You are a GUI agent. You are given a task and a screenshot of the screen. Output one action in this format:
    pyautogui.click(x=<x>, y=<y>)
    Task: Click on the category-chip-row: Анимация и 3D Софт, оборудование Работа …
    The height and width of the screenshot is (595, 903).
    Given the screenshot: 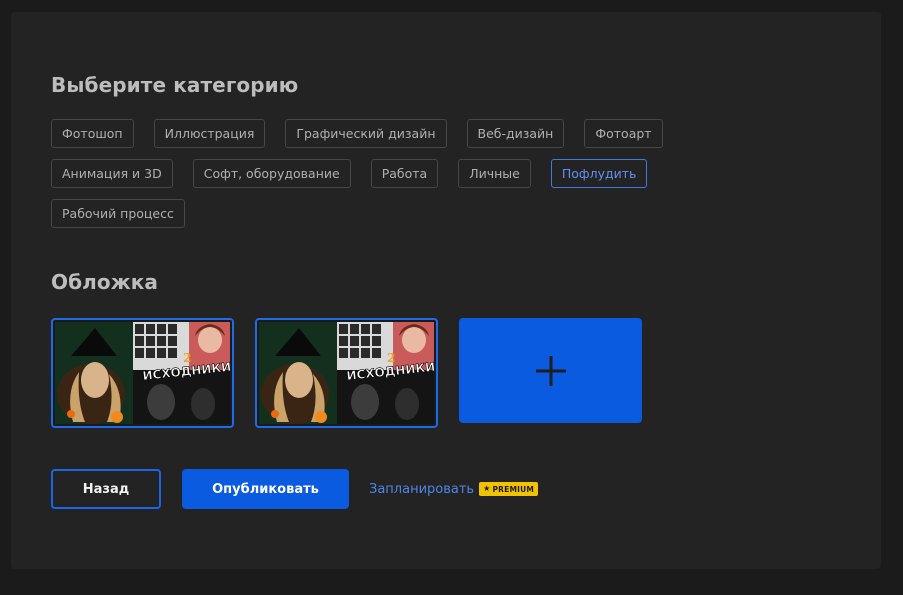 What is the action you would take?
    pyautogui.click(x=451, y=173)
    